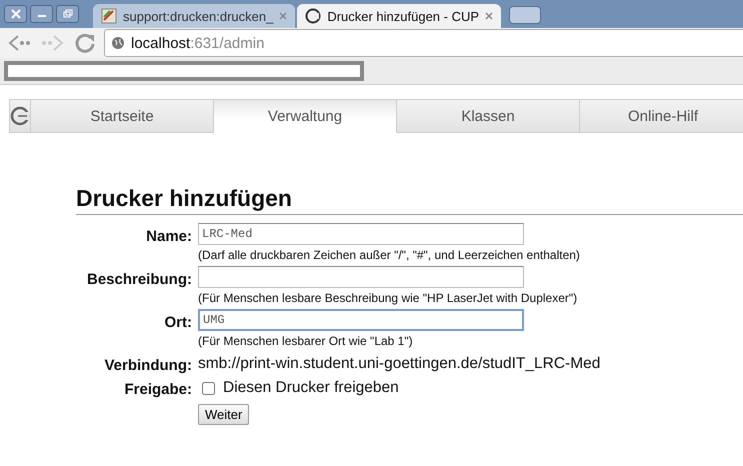 The height and width of the screenshot is (466, 743). What do you see at coordinates (139, 280) in the screenshot?
I see `field-label: Beschreibung:` at bounding box center [139, 280].